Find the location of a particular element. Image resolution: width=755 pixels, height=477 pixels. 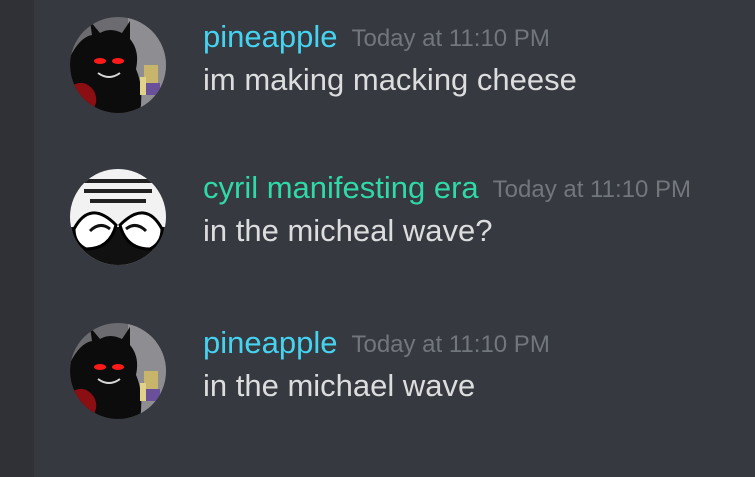

username: cyril manifesting era is located at coordinates (341, 187).